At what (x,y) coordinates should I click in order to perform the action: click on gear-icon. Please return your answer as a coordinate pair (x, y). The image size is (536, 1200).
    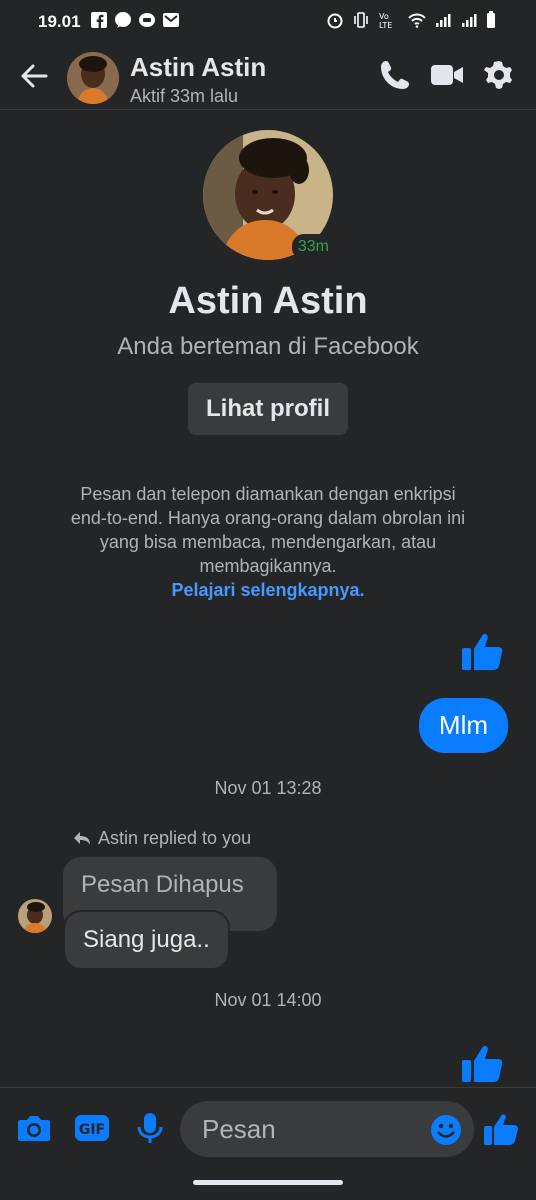
    Looking at the image, I should click on (499, 75).